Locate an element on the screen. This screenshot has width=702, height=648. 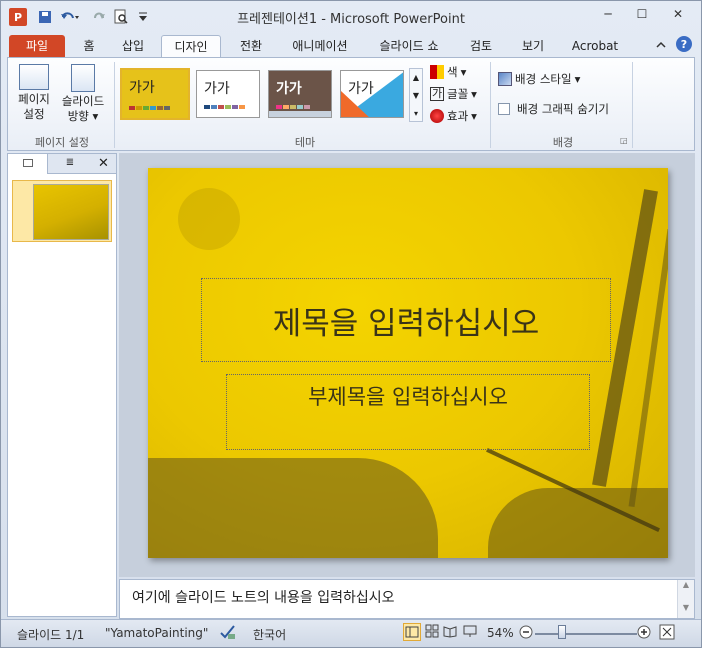
help-icon: ? is located at coordinates (684, 46).